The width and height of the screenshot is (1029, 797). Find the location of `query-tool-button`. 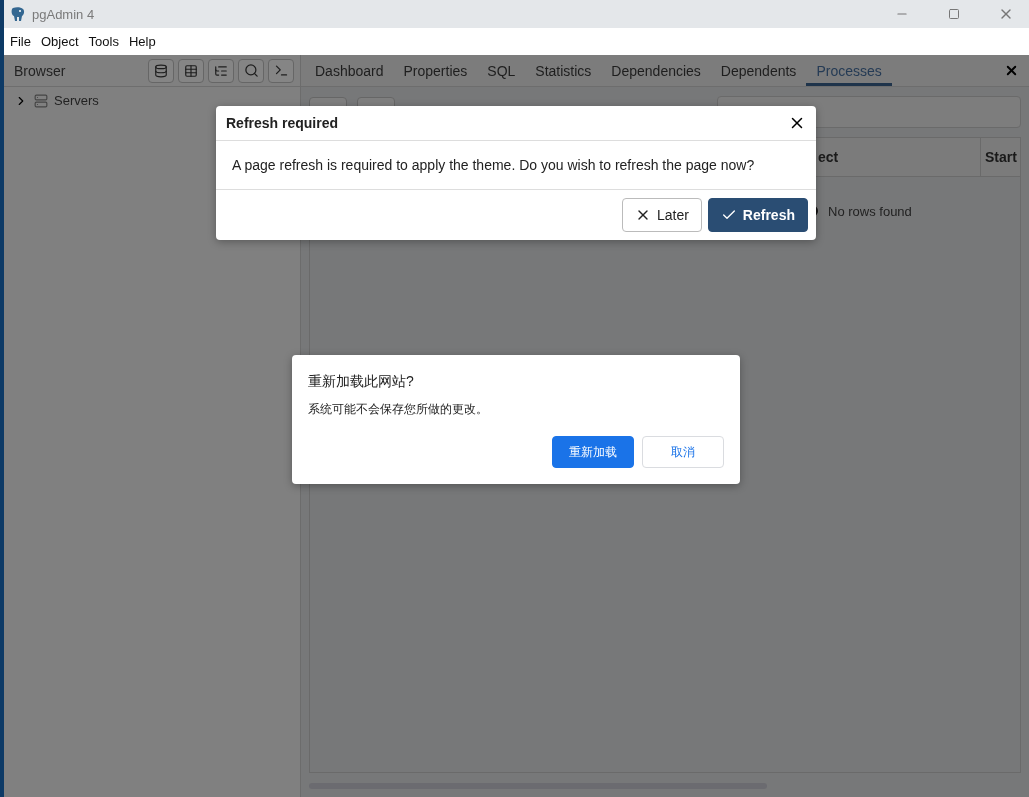

query-tool-button is located at coordinates (161, 70).